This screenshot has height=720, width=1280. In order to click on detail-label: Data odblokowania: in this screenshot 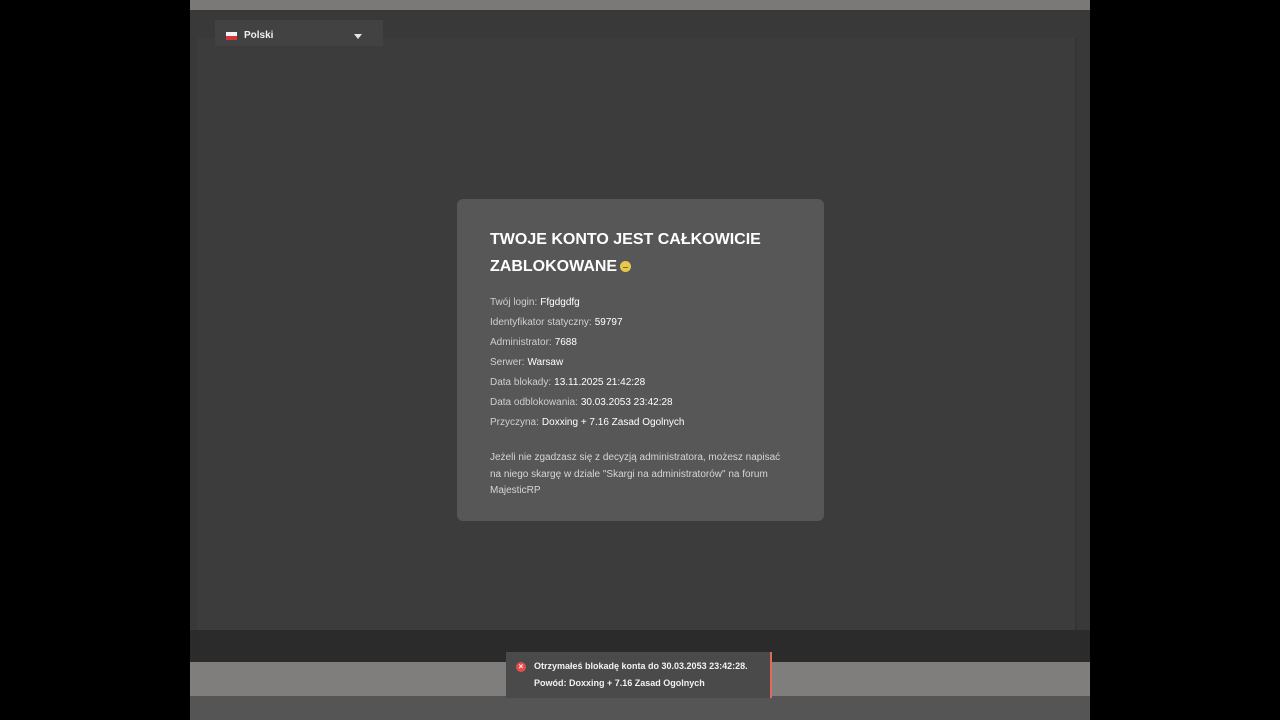, I will do `click(534, 402)`.